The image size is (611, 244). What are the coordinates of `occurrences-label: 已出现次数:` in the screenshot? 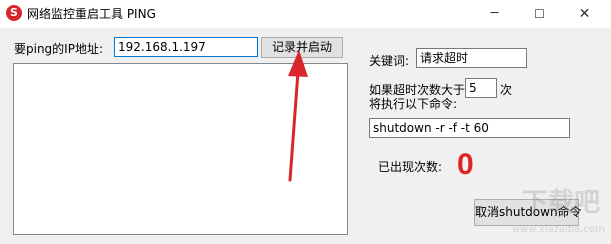 It's located at (410, 167).